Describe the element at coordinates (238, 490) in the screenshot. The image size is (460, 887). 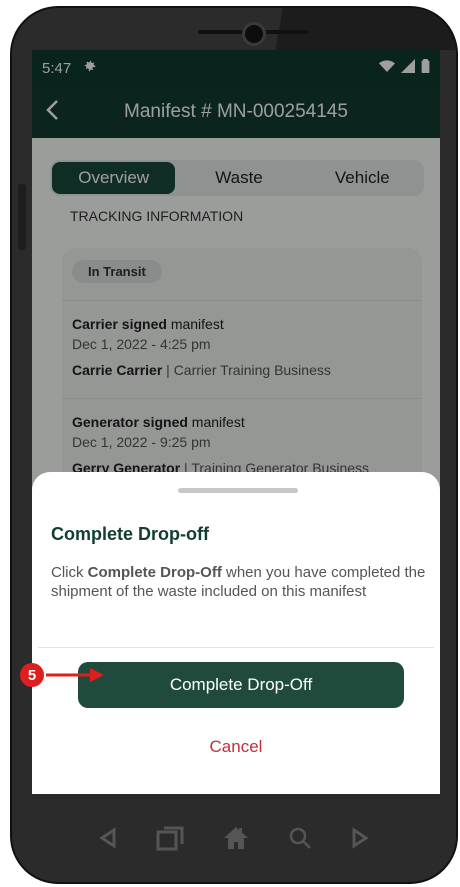
I see `drag-handle` at that location.